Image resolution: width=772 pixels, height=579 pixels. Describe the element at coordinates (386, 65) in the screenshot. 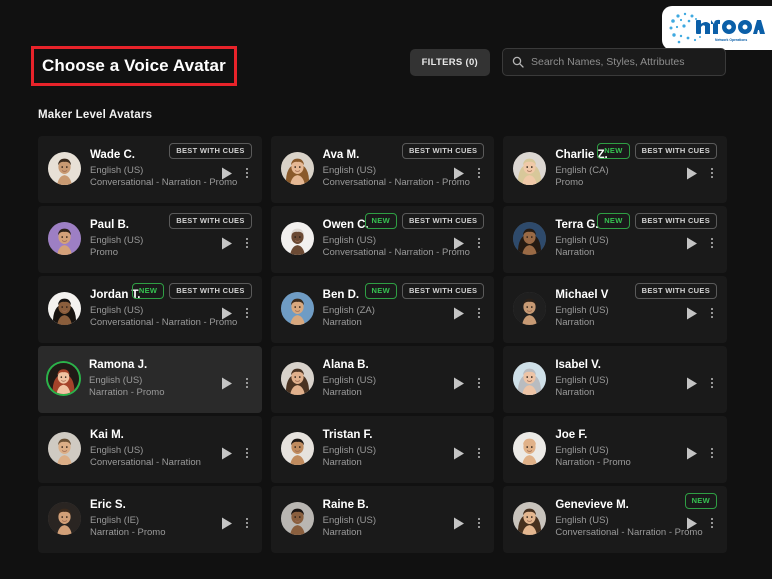

I see `page-header: Choose a Voice Avatar FILTERS (0)` at that location.